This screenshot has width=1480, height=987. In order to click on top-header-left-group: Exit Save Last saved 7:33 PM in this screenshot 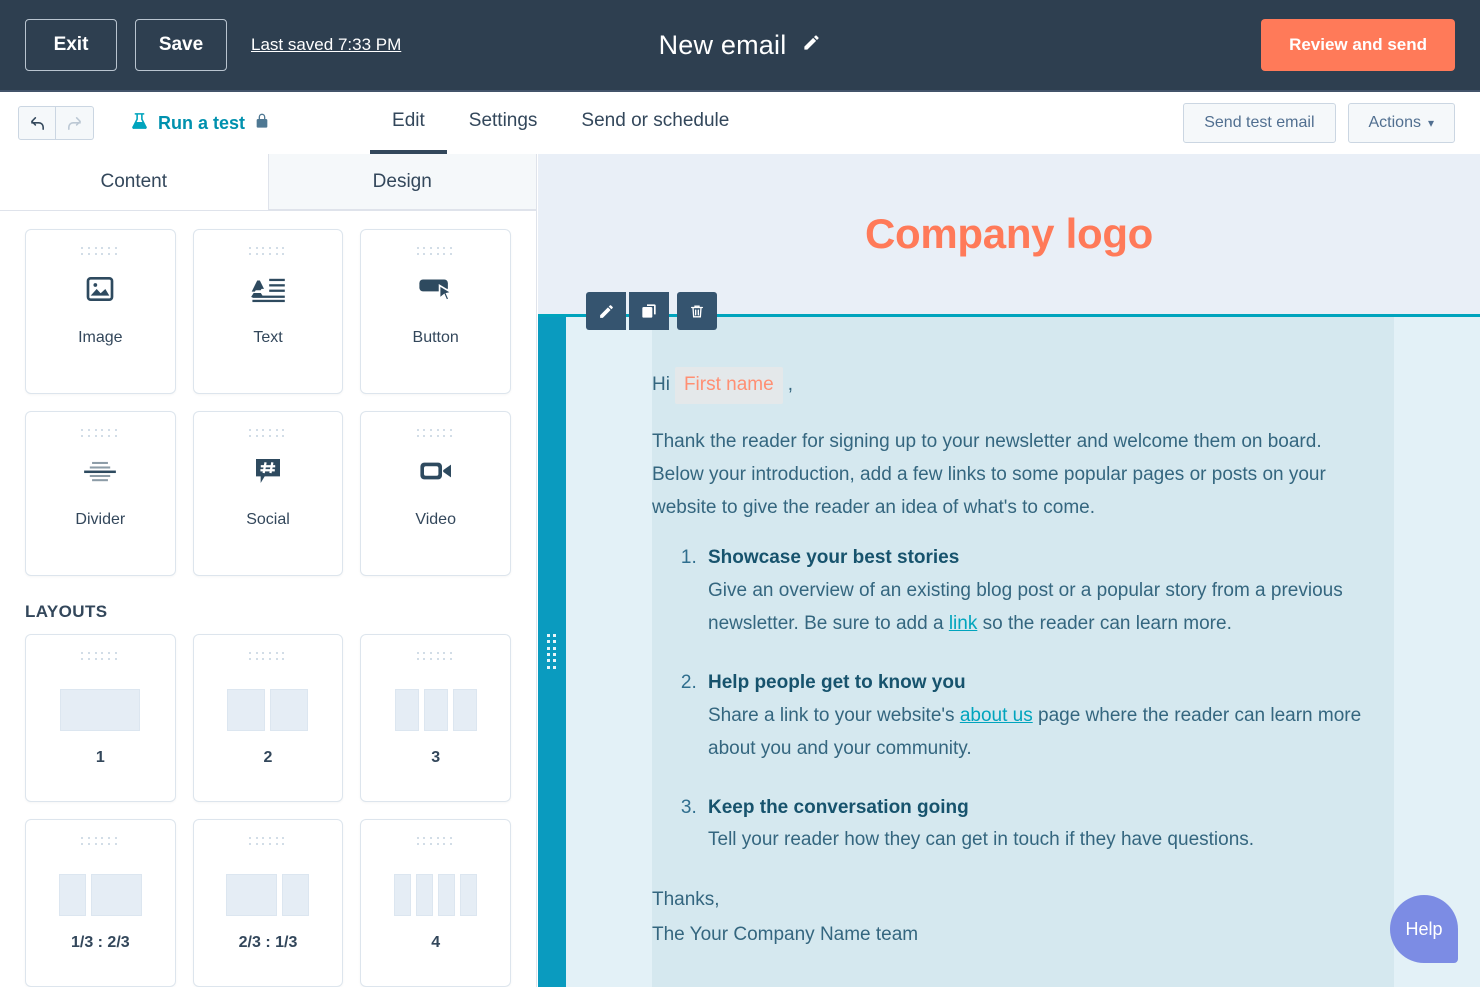, I will do `click(200, 45)`.